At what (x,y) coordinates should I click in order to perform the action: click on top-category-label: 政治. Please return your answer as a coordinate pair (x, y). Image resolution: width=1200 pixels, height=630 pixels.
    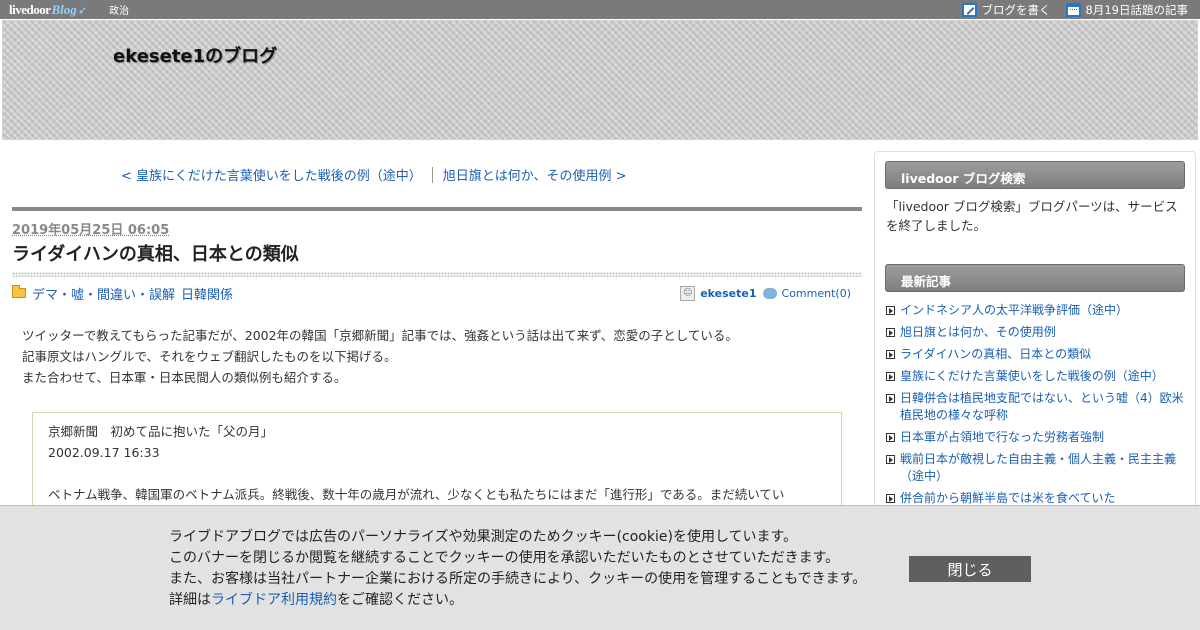
    Looking at the image, I should click on (119, 11).